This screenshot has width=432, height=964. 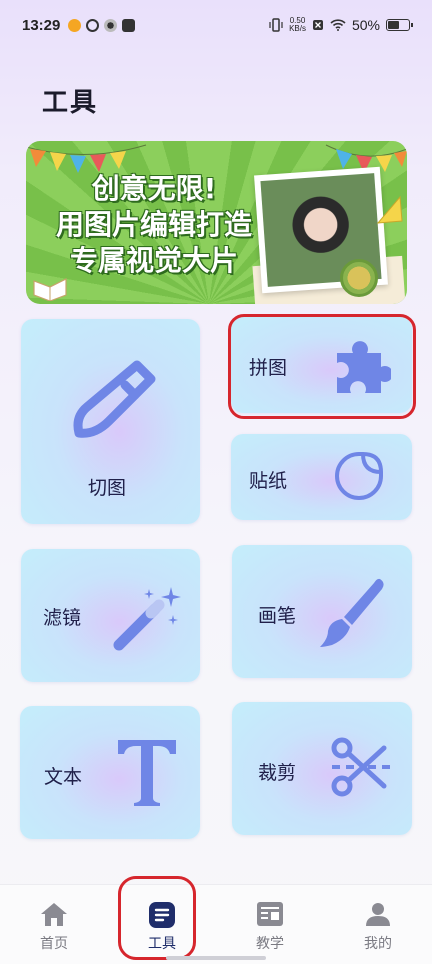 What do you see at coordinates (276, 25) in the screenshot?
I see `vibrate-icon` at bounding box center [276, 25].